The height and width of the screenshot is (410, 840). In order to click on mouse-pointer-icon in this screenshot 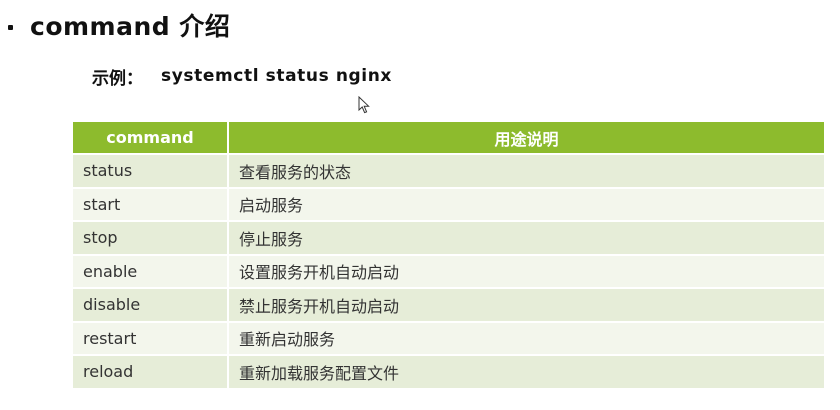, I will do `click(364, 105)`.